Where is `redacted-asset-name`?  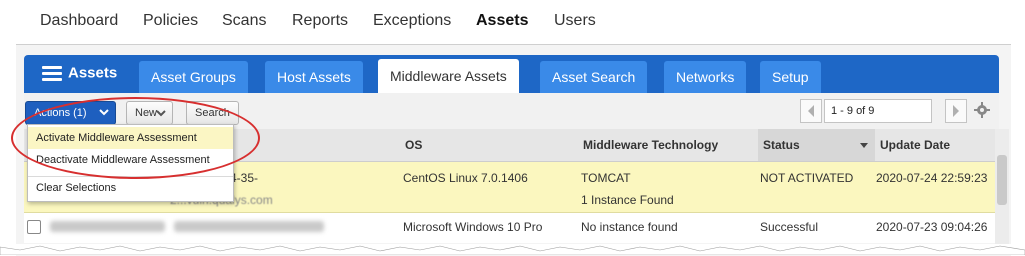
redacted-asset-name is located at coordinates (107, 226).